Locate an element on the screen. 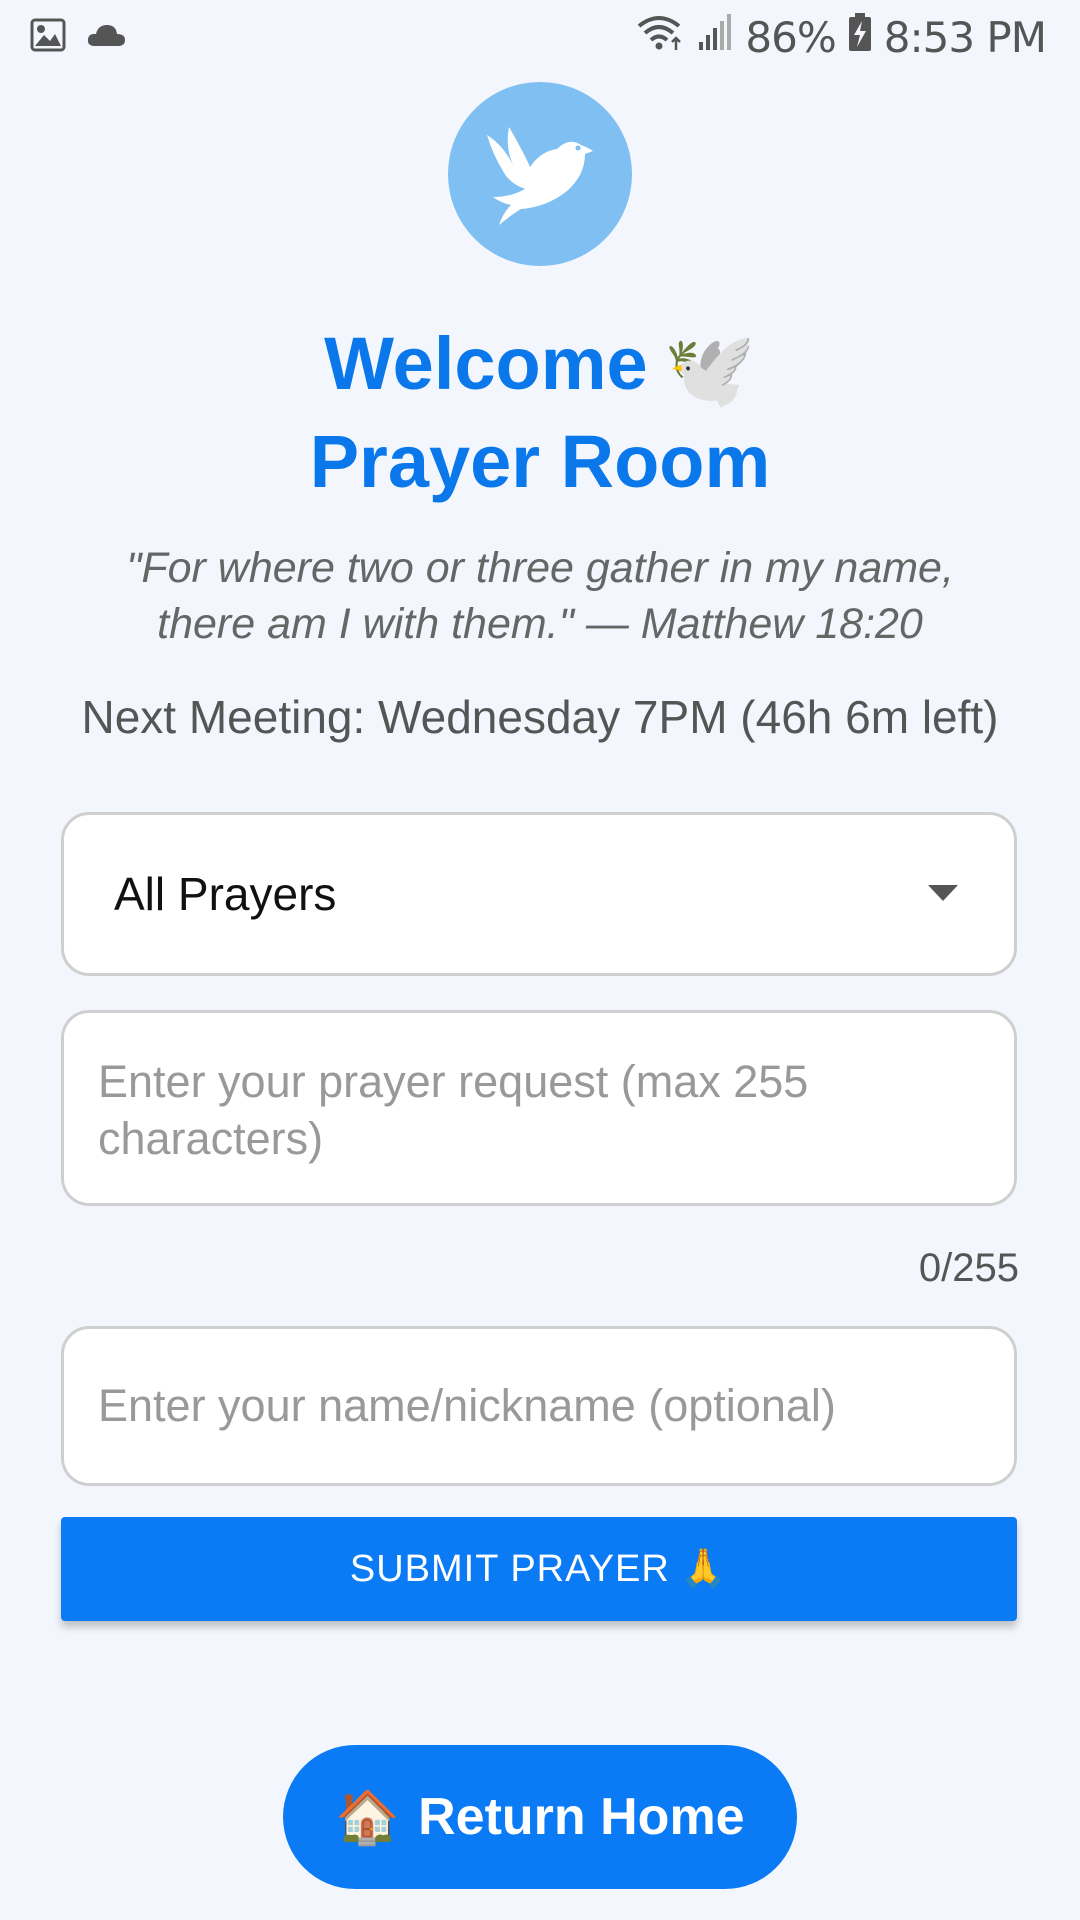  prayer-filter-value: All Prayers is located at coordinates (225, 894).